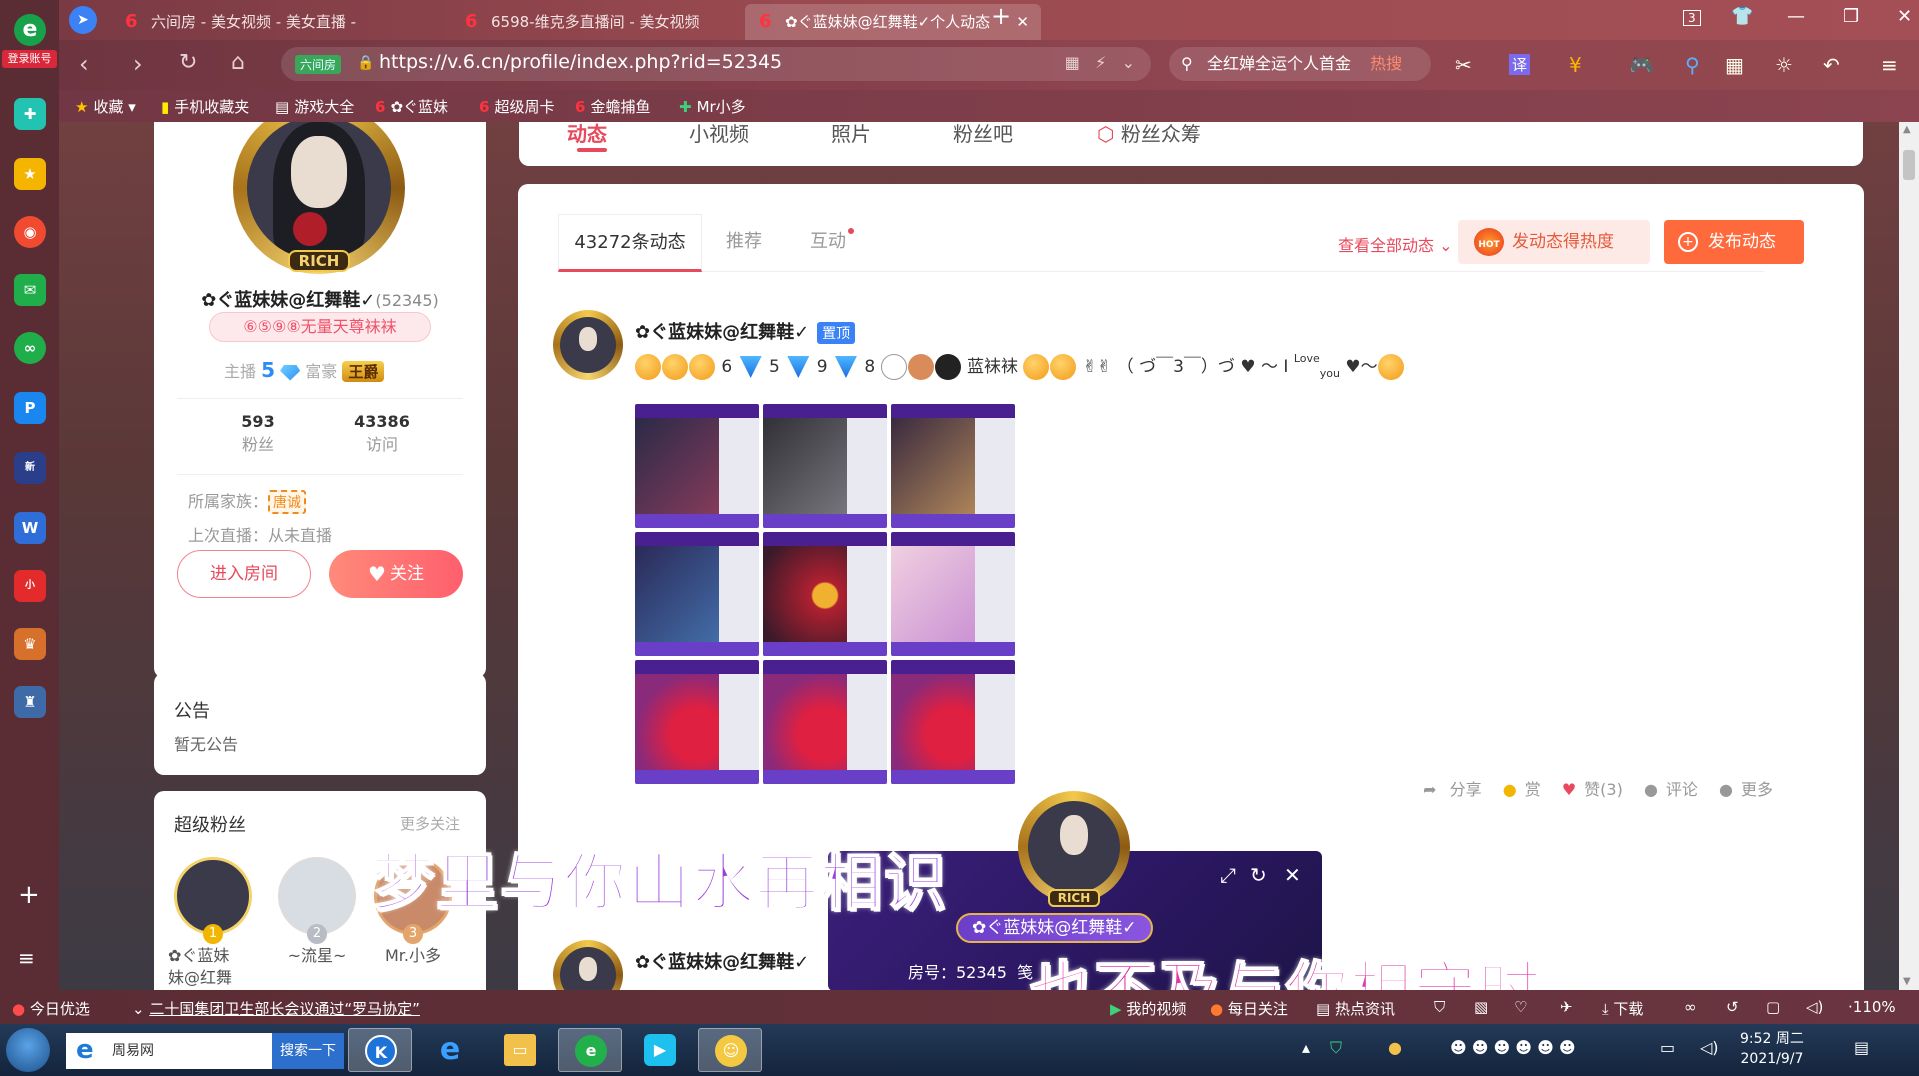 This screenshot has width=1919, height=1076. Describe the element at coordinates (744, 243) in the screenshot. I see `tab-recommended: 推荐` at that location.